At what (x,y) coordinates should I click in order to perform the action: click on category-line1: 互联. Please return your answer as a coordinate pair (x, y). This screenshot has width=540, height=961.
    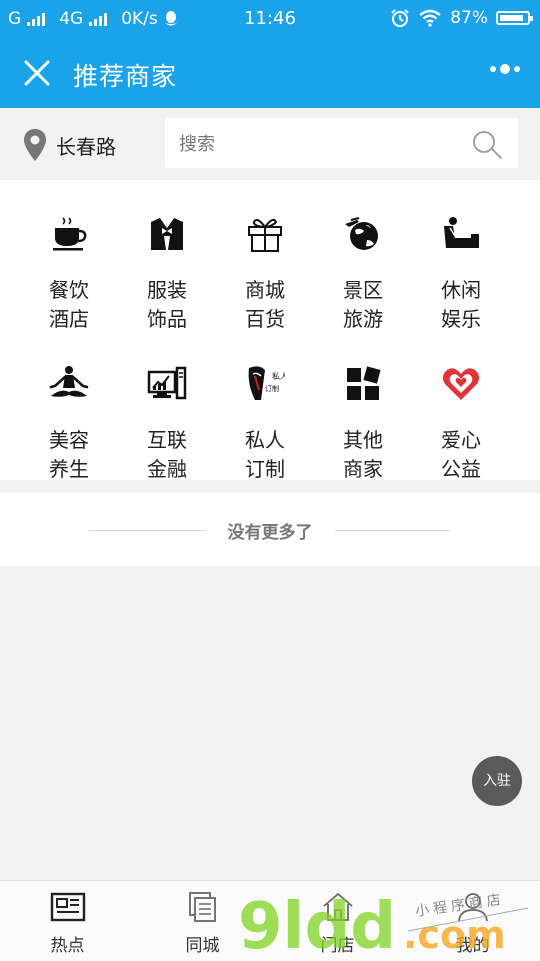
    Looking at the image, I should click on (167, 440).